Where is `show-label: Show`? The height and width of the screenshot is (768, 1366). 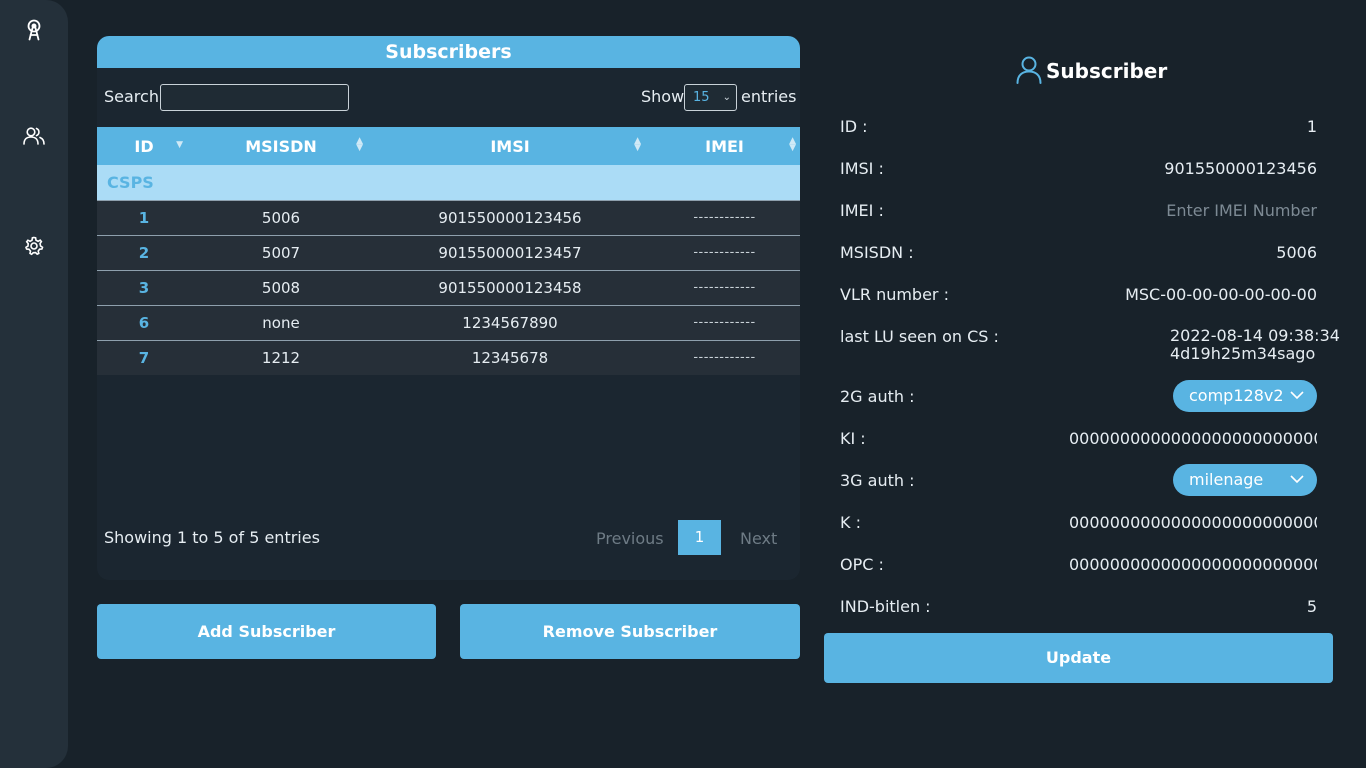
show-label: Show is located at coordinates (663, 96).